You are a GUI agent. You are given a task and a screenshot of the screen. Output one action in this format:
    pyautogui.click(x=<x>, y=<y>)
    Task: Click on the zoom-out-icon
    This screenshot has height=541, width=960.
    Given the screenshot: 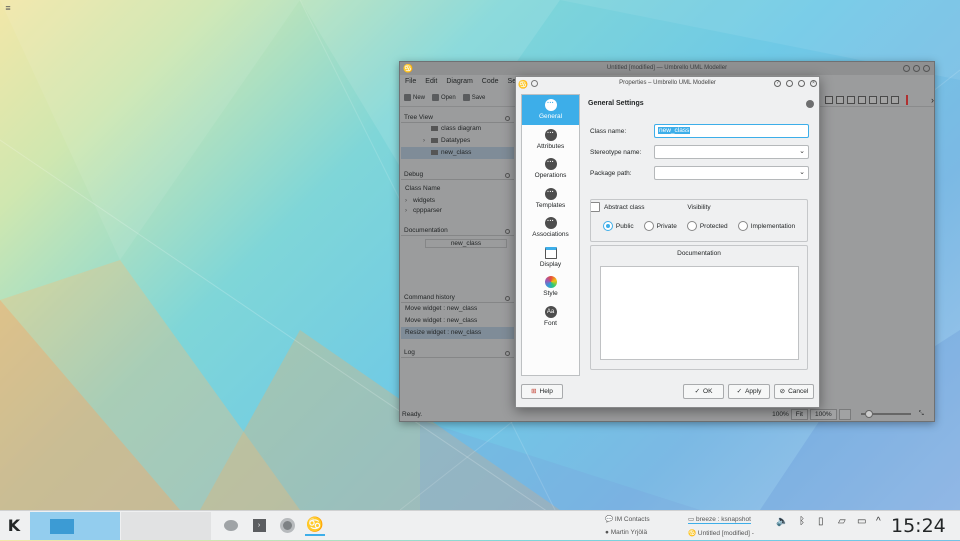 What is the action you would take?
    pyautogui.click(x=844, y=414)
    